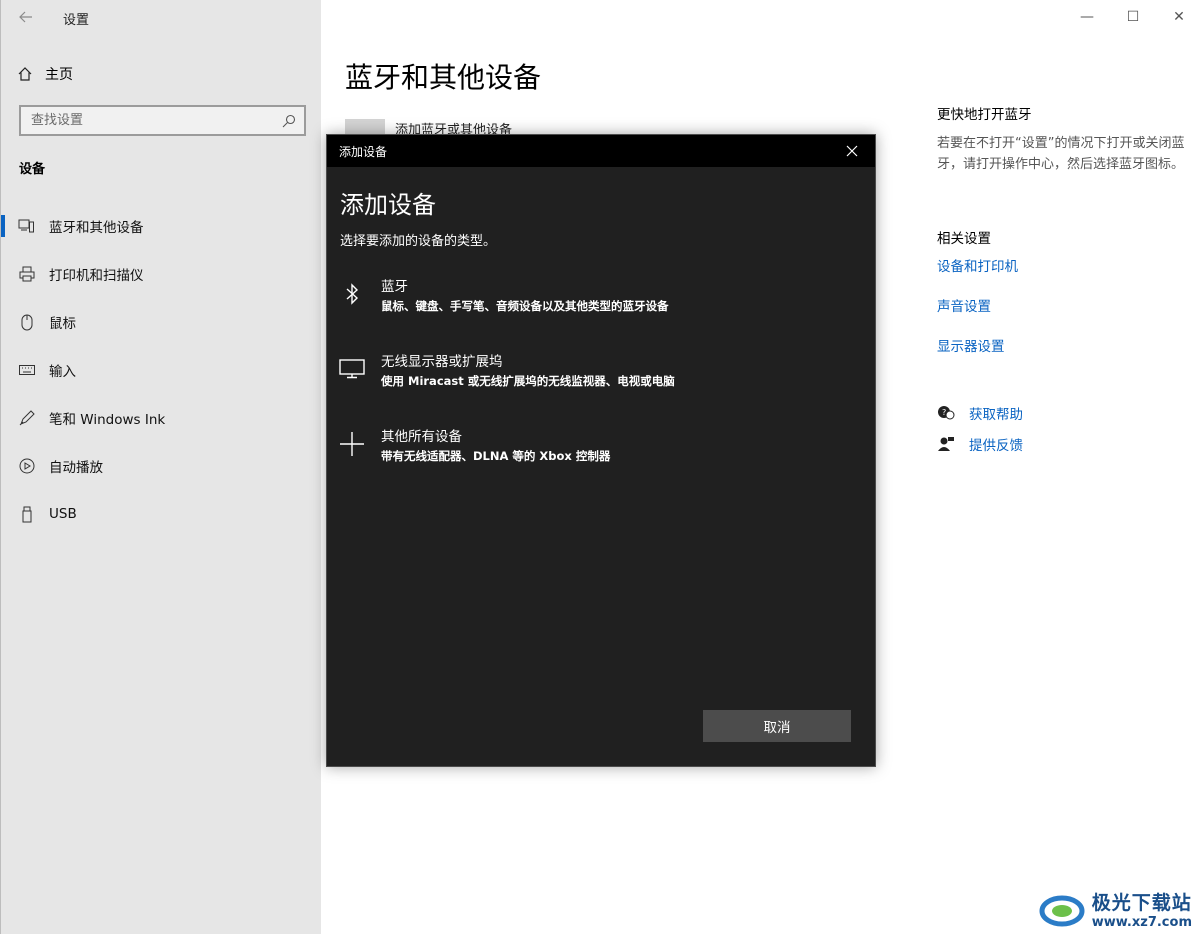 The height and width of the screenshot is (934, 1202). What do you see at coordinates (1062, 444) in the screenshot?
I see `feedback-link: 提供反馈` at bounding box center [1062, 444].